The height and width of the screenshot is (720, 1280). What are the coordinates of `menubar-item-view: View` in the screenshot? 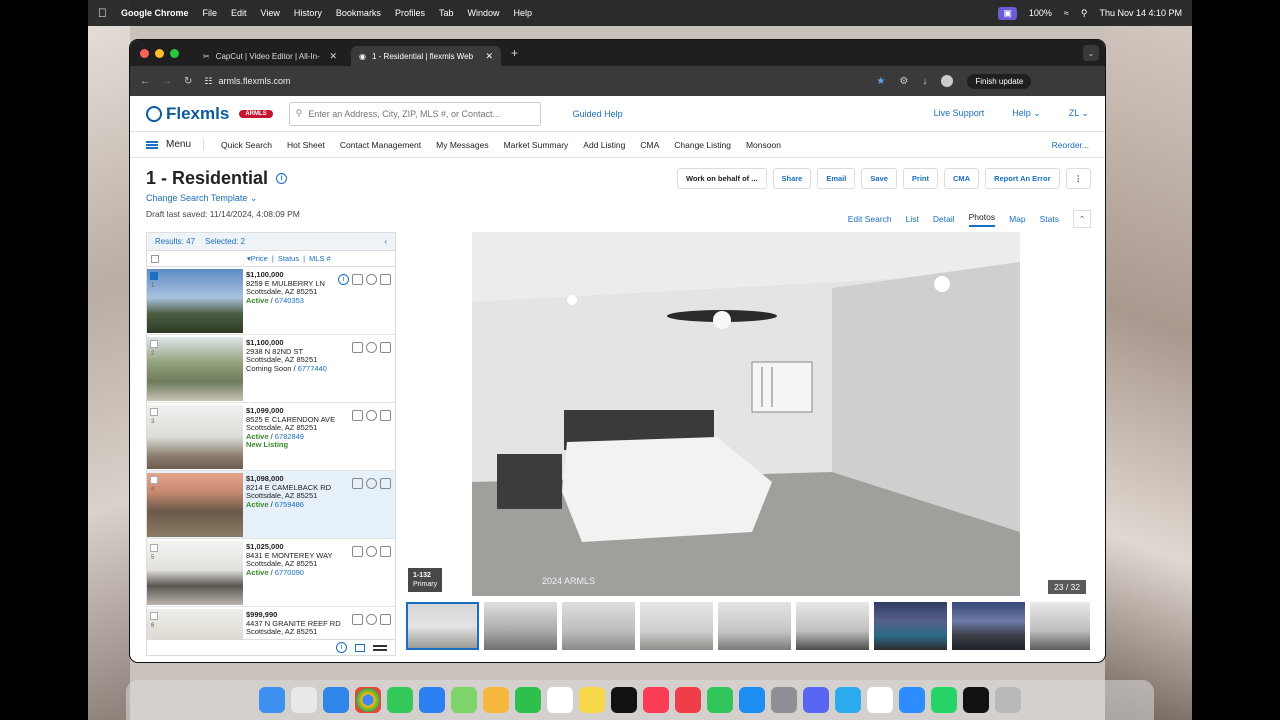 It's located at (270, 13).